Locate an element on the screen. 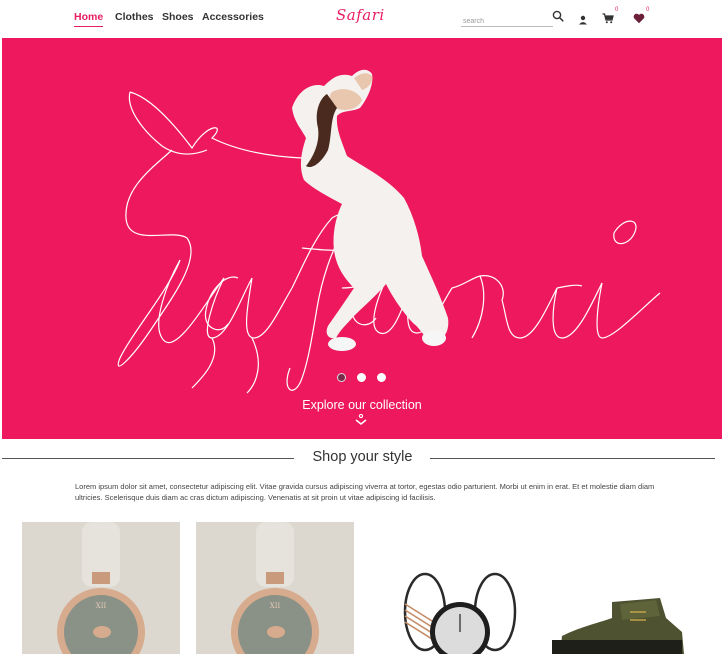 This screenshot has height=654, width=725. product-image-boot is located at coordinates (621, 588).